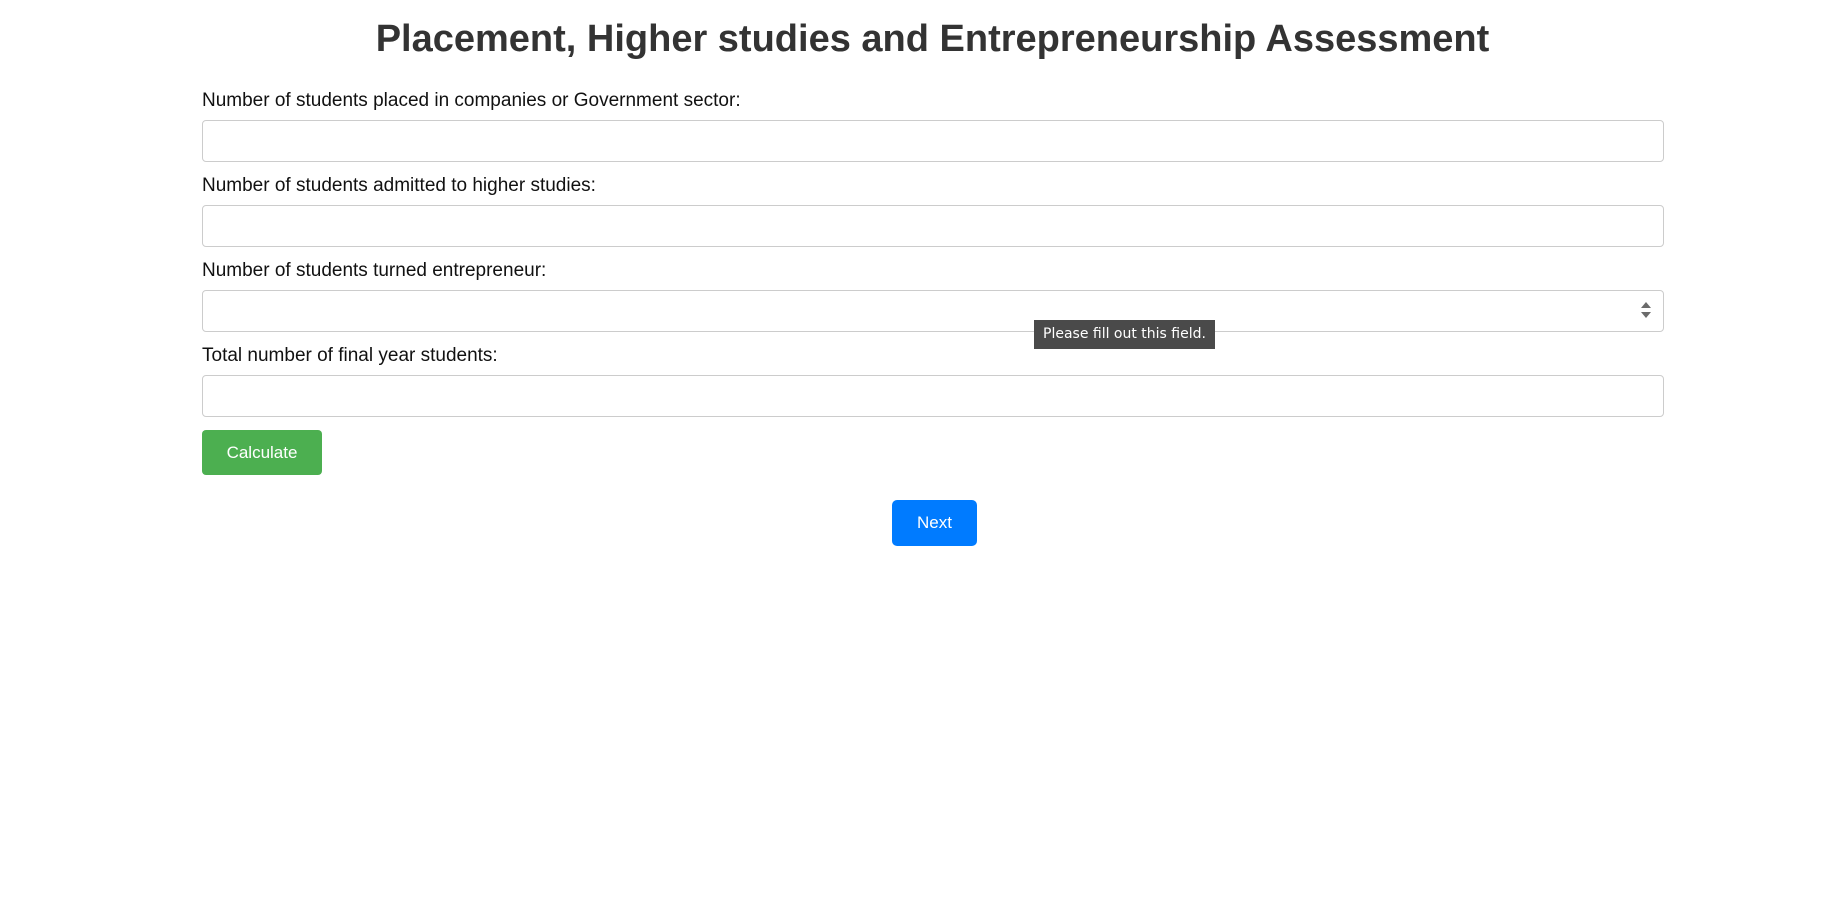 The height and width of the screenshot is (897, 1846). Describe the element at coordinates (1646, 311) in the screenshot. I see `number-spinner` at that location.